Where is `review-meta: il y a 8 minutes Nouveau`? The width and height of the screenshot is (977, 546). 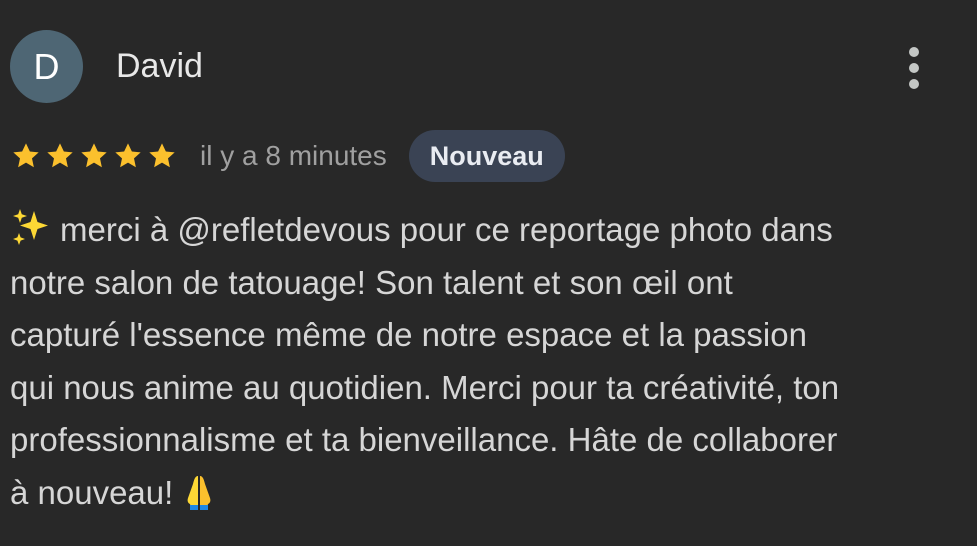
review-meta: il y a 8 minutes Nouveau is located at coordinates (287, 156).